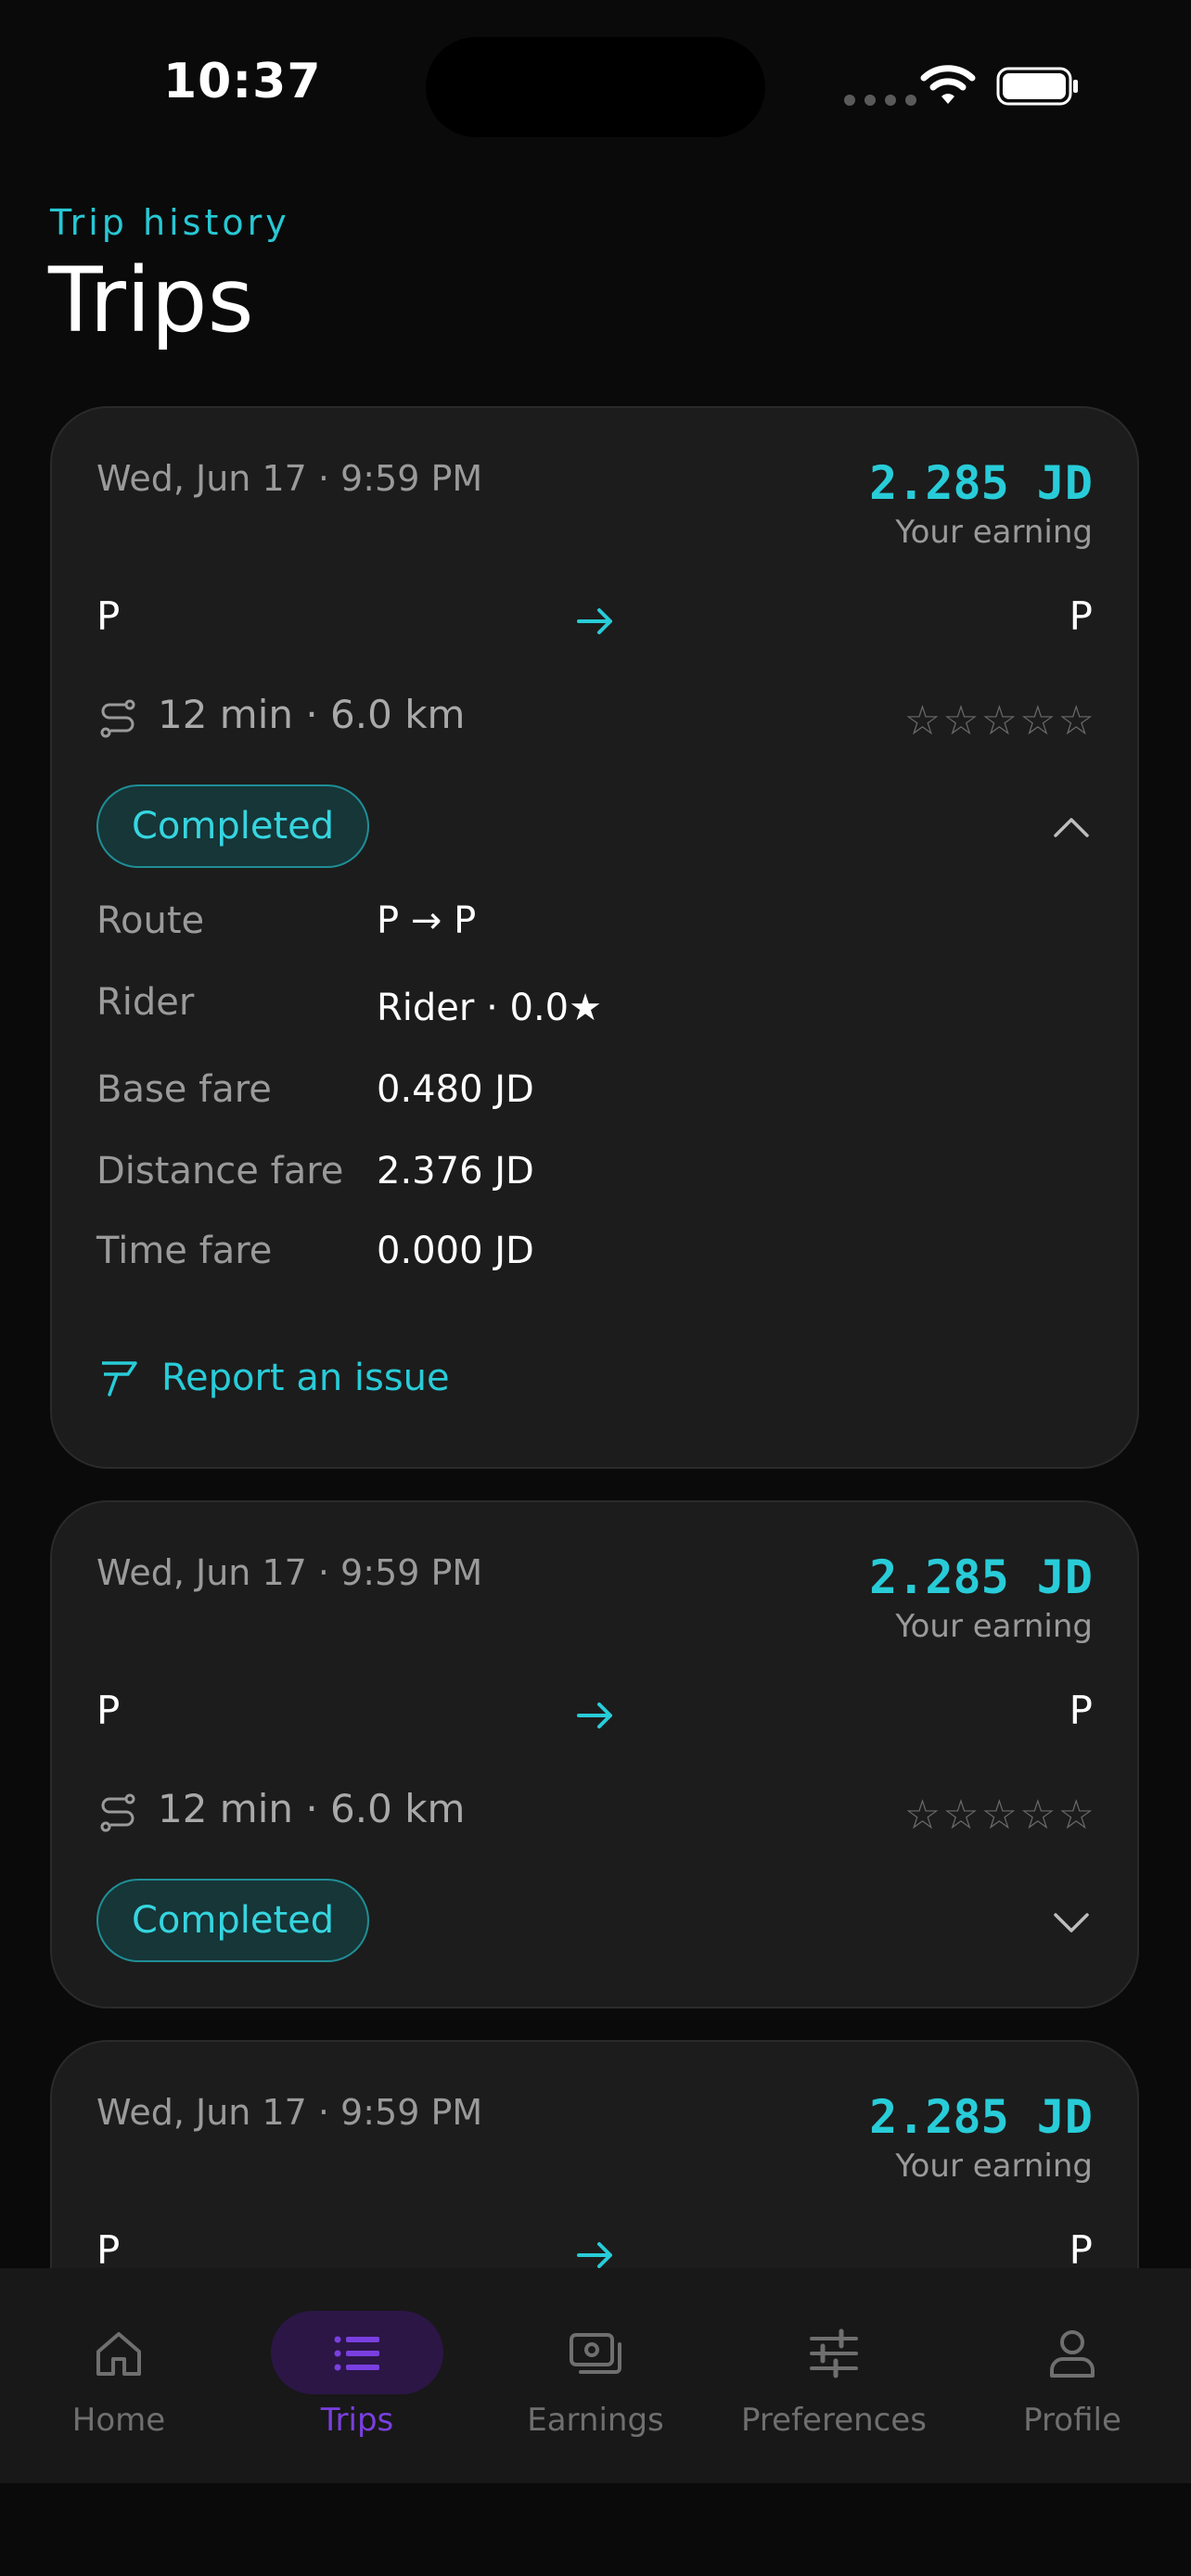 The image size is (1191, 2576). I want to click on tab-label: Trips, so click(357, 2420).